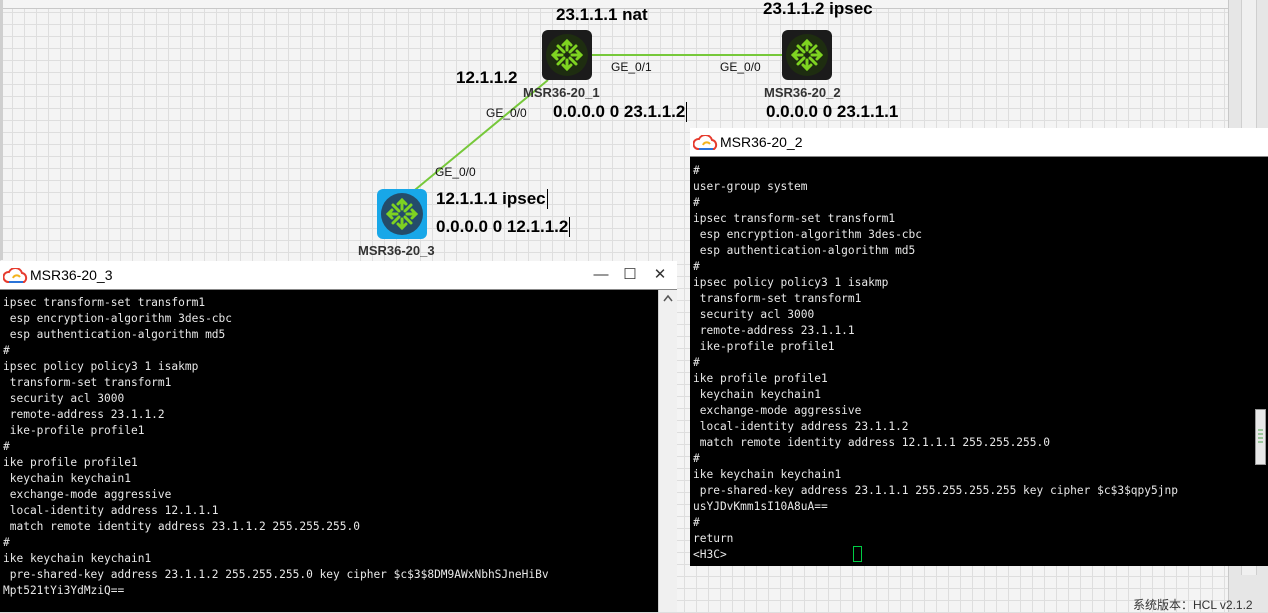  Describe the element at coordinates (561, 92) in the screenshot. I see `node-label-r1: MSR36-20_1` at that location.